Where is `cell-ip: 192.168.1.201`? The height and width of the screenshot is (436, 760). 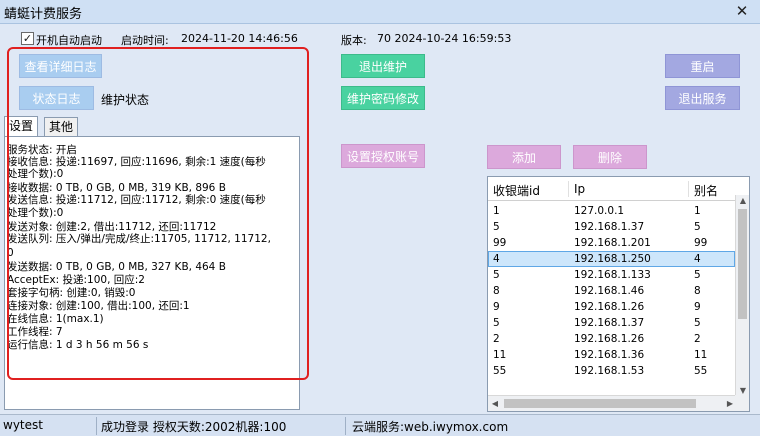 cell-ip: 192.168.1.201 is located at coordinates (612, 243).